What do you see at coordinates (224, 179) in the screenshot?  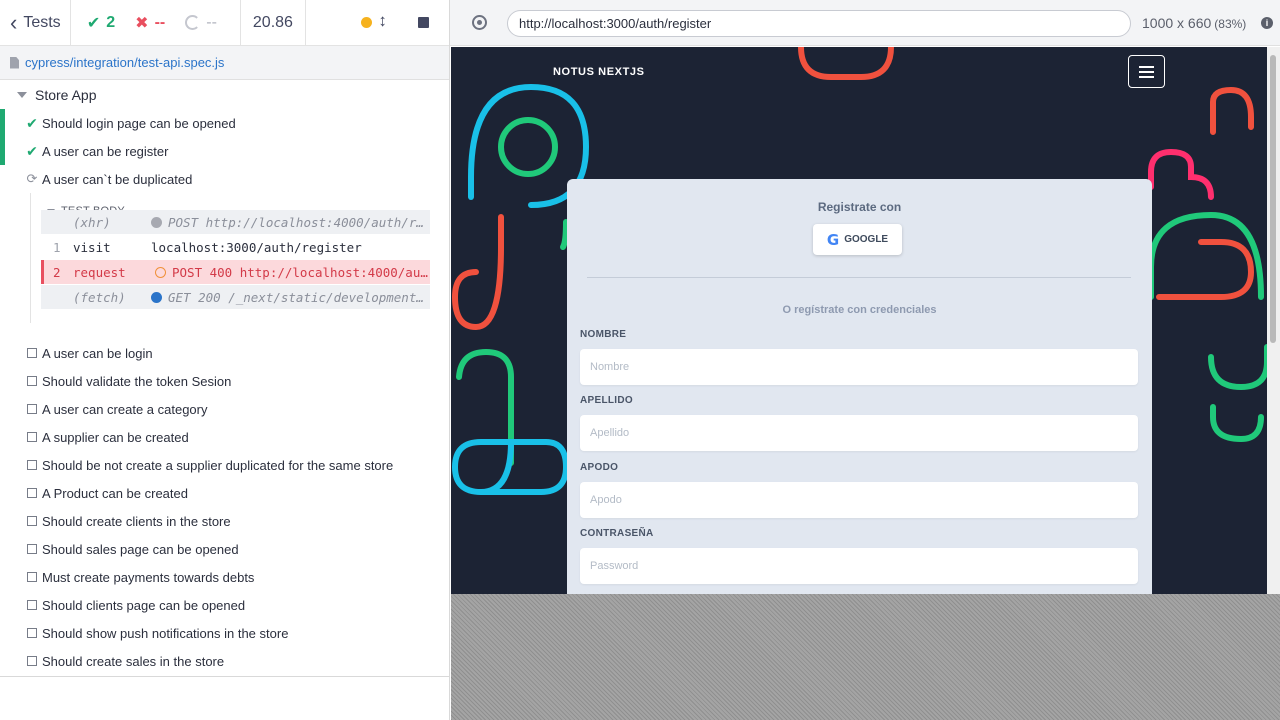 I see `test-row: ⟳ A user can`t be duplicated` at bounding box center [224, 179].